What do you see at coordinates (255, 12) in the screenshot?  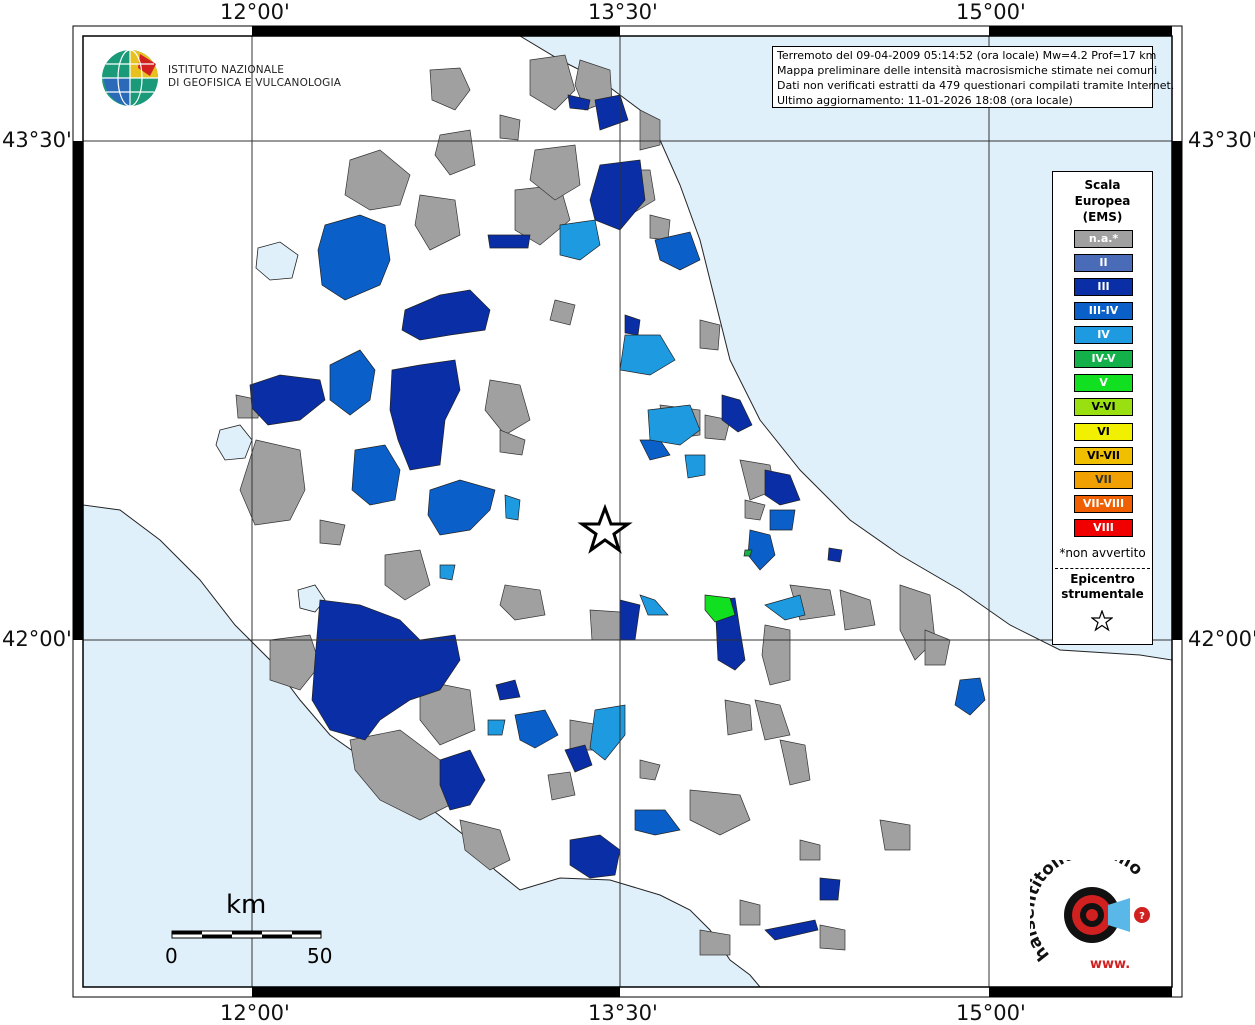 I see `lon-label-top-1: 12°00'` at bounding box center [255, 12].